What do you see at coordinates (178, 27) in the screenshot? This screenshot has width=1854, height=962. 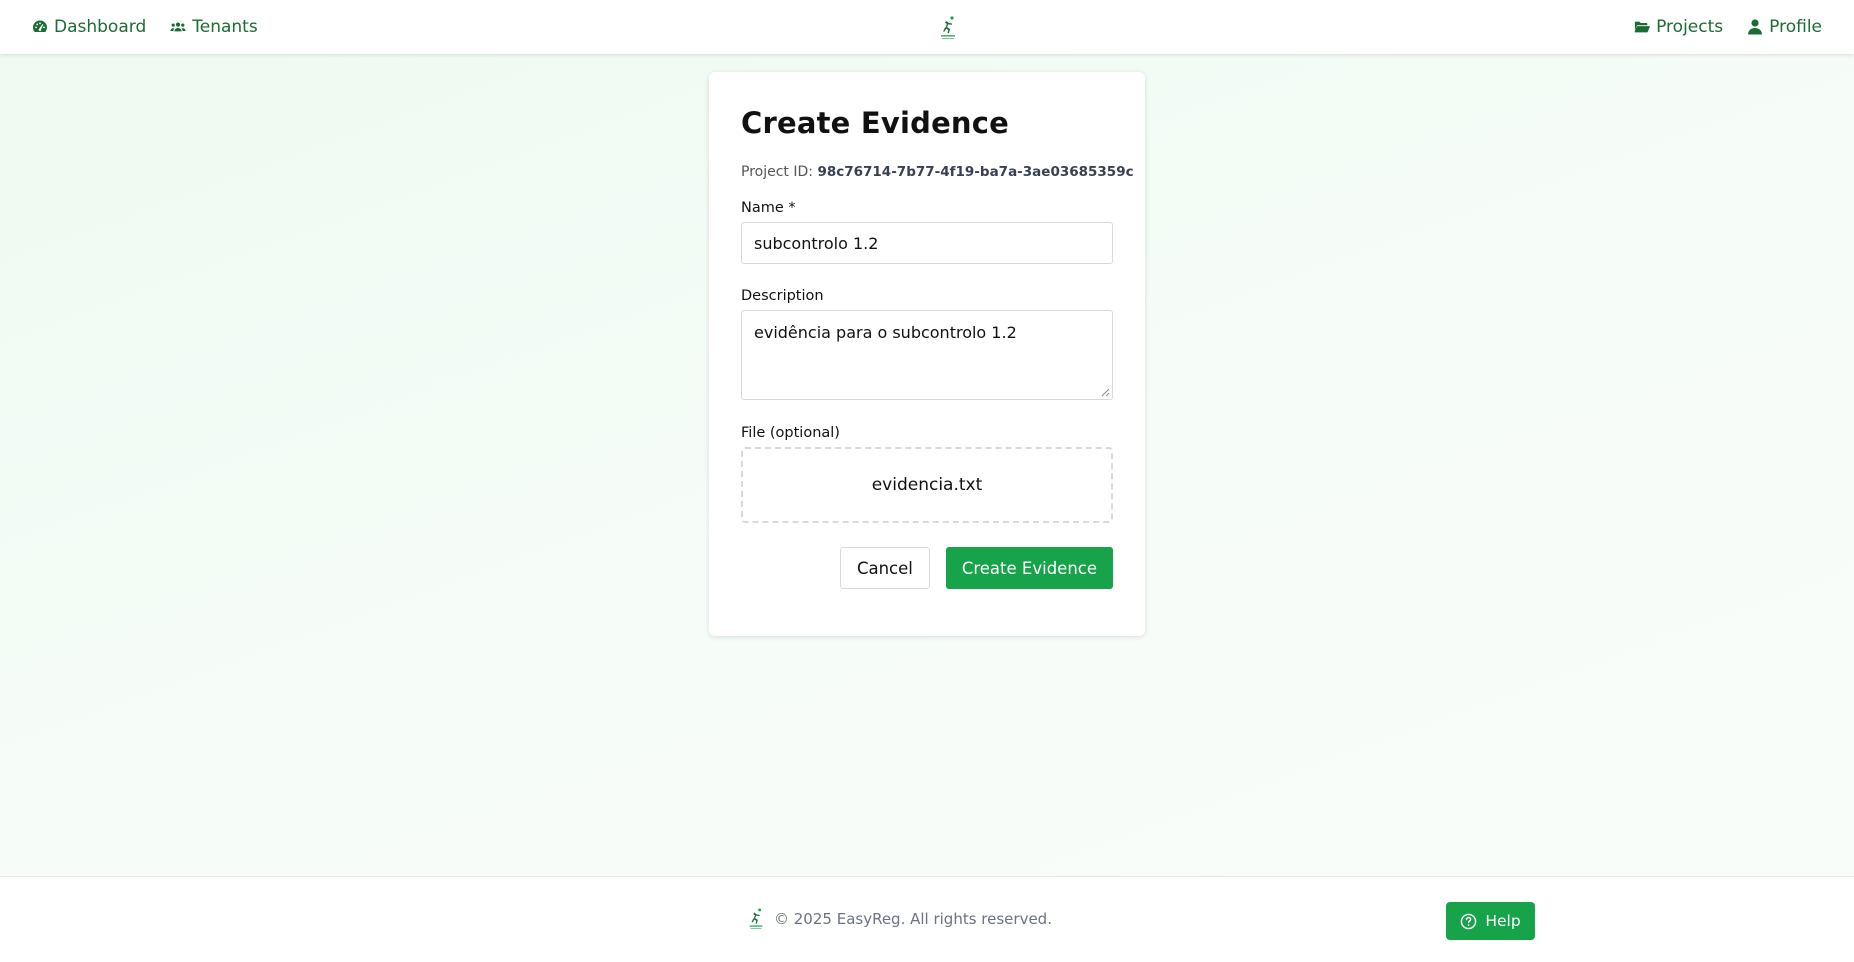 I see `users-group-icon` at bounding box center [178, 27].